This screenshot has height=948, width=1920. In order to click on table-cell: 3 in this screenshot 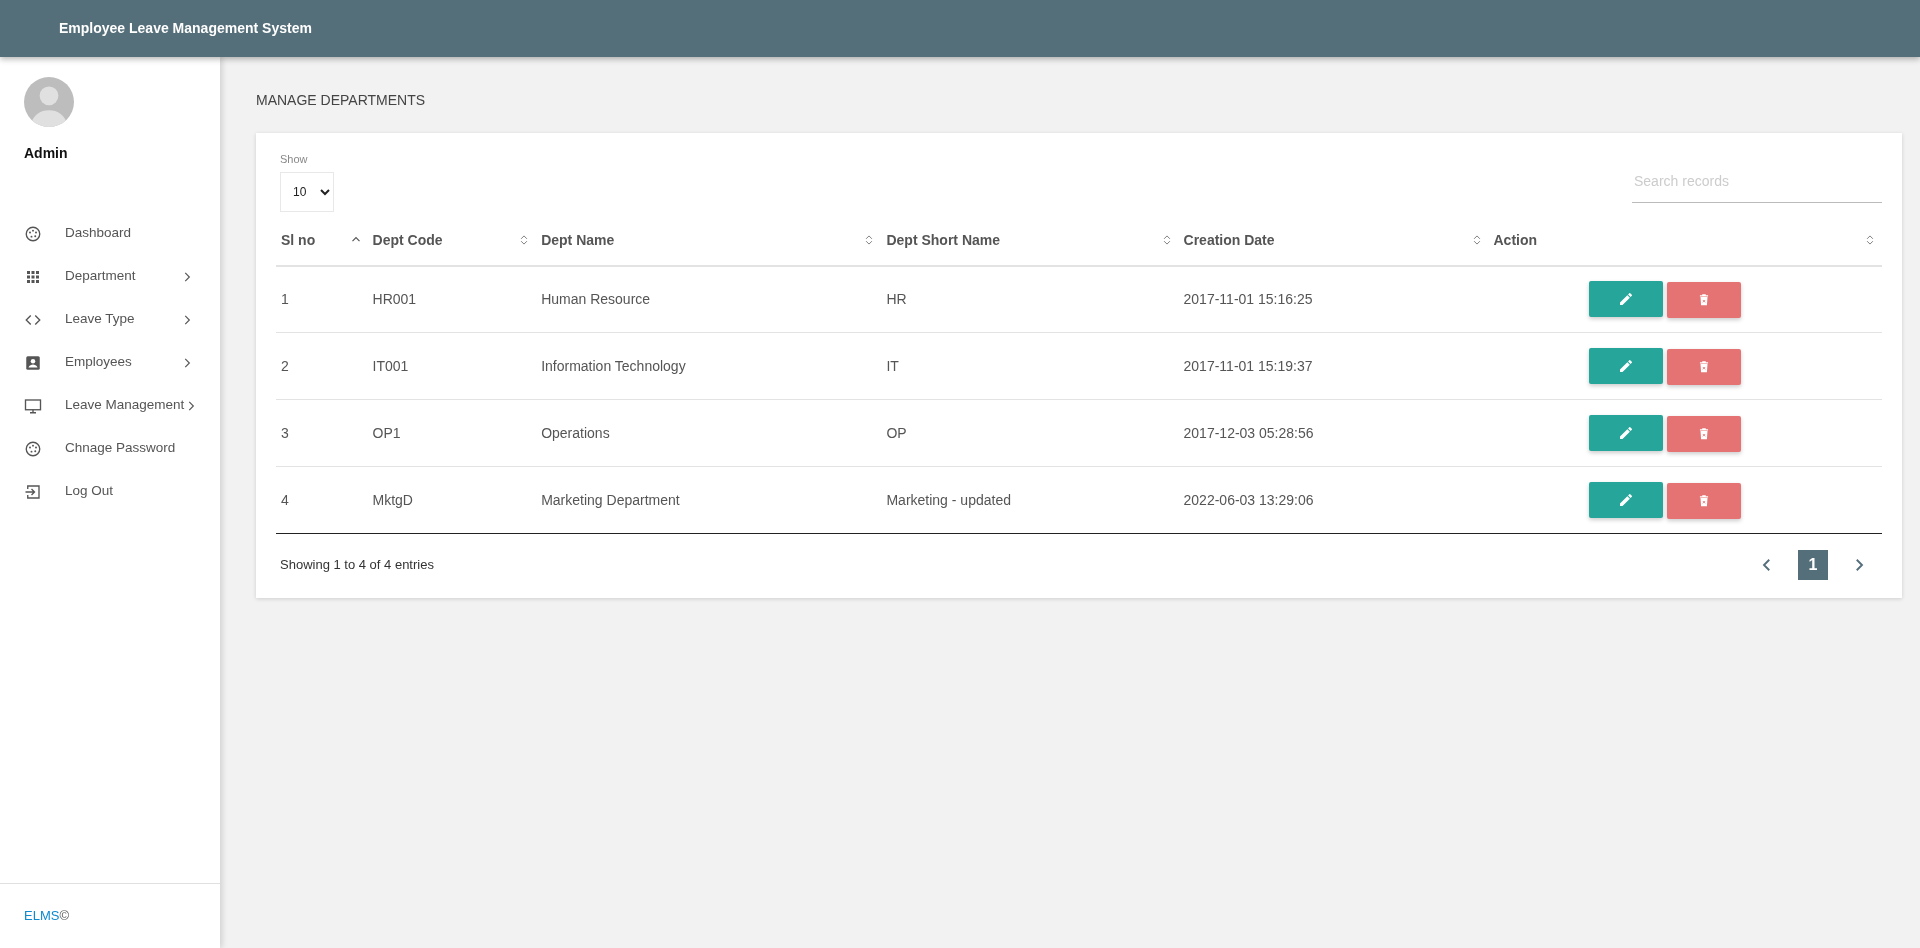, I will do `click(285, 432)`.